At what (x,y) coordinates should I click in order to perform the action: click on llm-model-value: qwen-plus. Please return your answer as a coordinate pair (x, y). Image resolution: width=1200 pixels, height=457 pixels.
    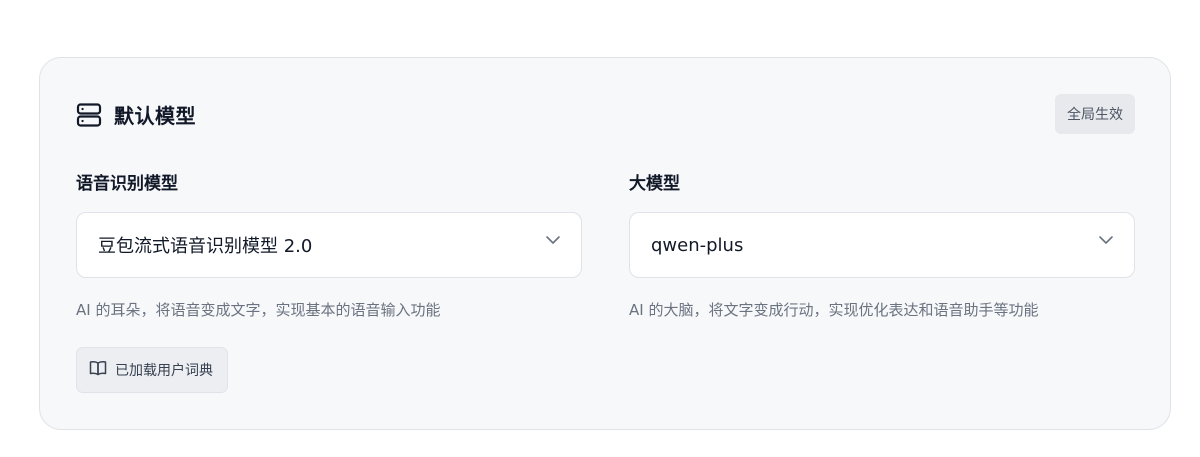
    Looking at the image, I should click on (697, 245).